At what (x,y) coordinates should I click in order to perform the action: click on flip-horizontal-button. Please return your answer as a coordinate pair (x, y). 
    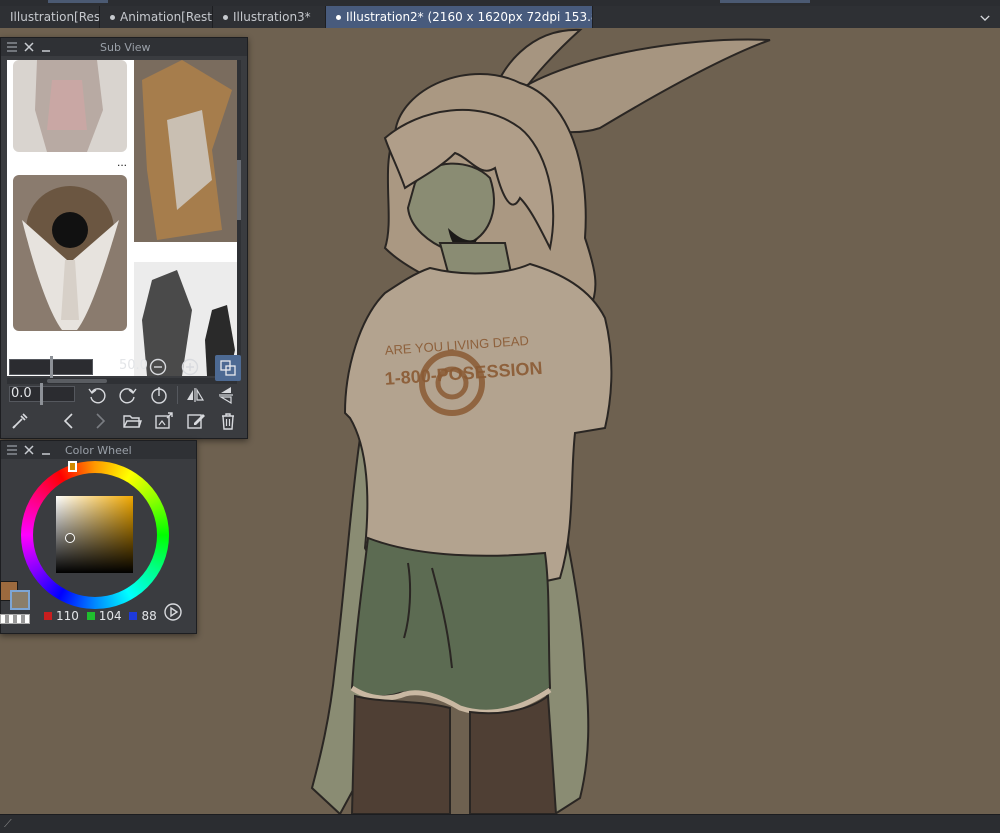
    Looking at the image, I should click on (195, 395).